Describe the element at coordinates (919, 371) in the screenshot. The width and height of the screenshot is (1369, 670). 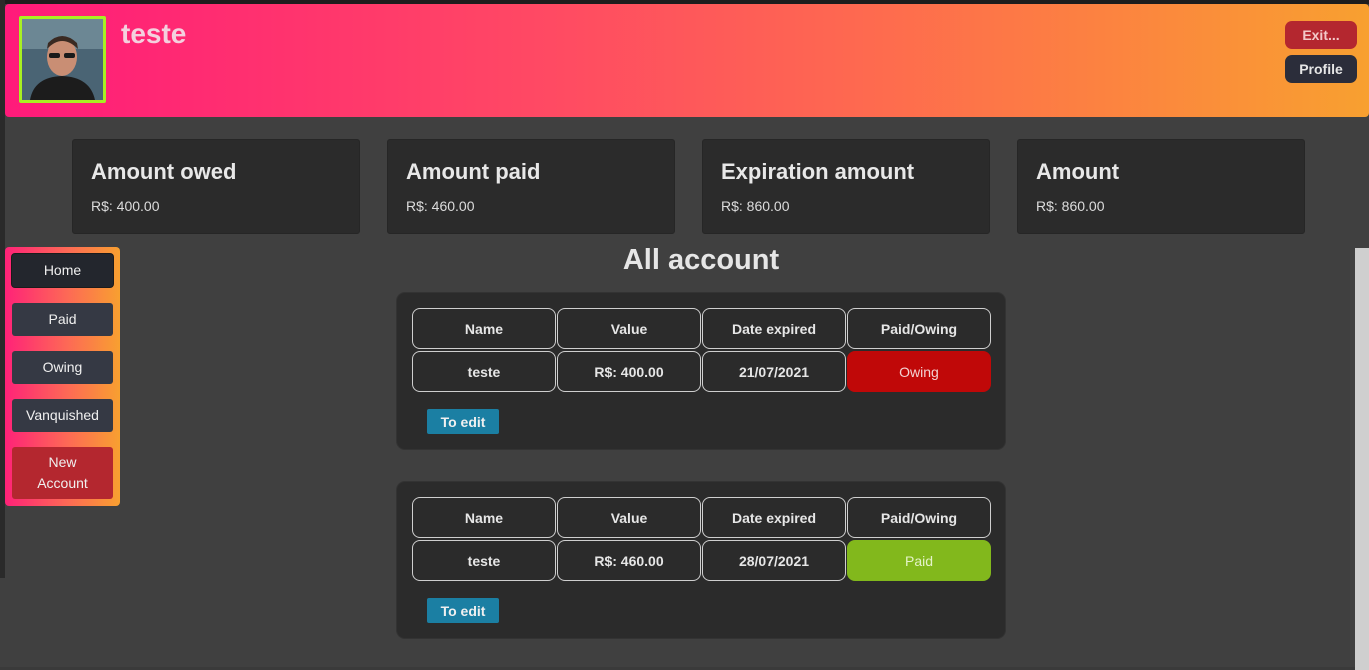
I see `status-badge-owing: Owing` at that location.